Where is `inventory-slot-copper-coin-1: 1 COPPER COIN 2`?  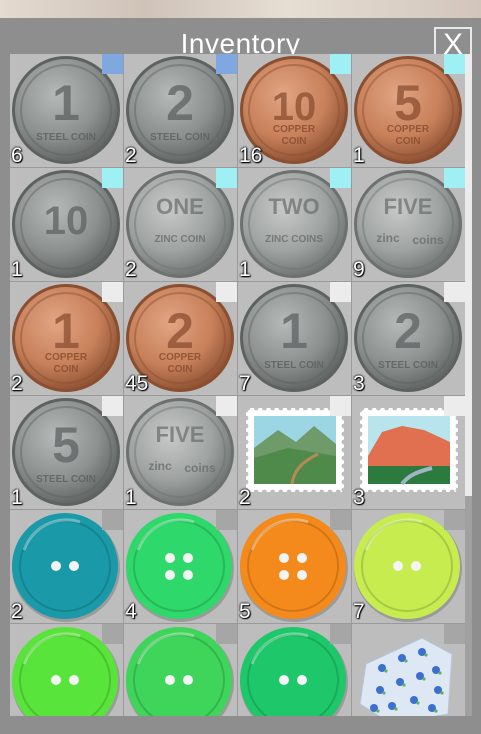 inventory-slot-copper-coin-1: 1 COPPER COIN 2 is located at coordinates (66, 338).